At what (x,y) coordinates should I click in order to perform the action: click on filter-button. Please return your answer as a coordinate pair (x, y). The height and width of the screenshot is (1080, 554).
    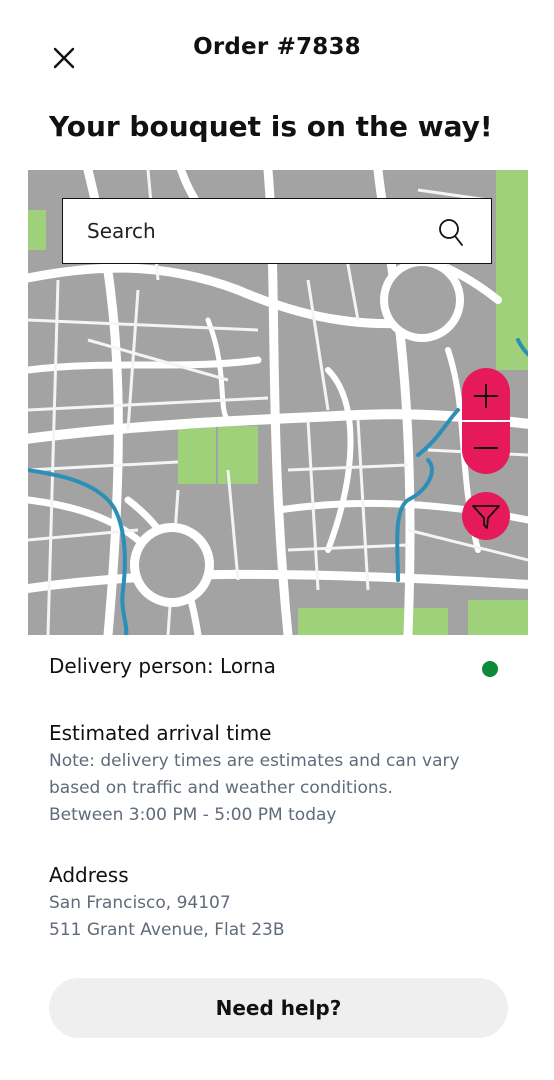
    Looking at the image, I should click on (486, 516).